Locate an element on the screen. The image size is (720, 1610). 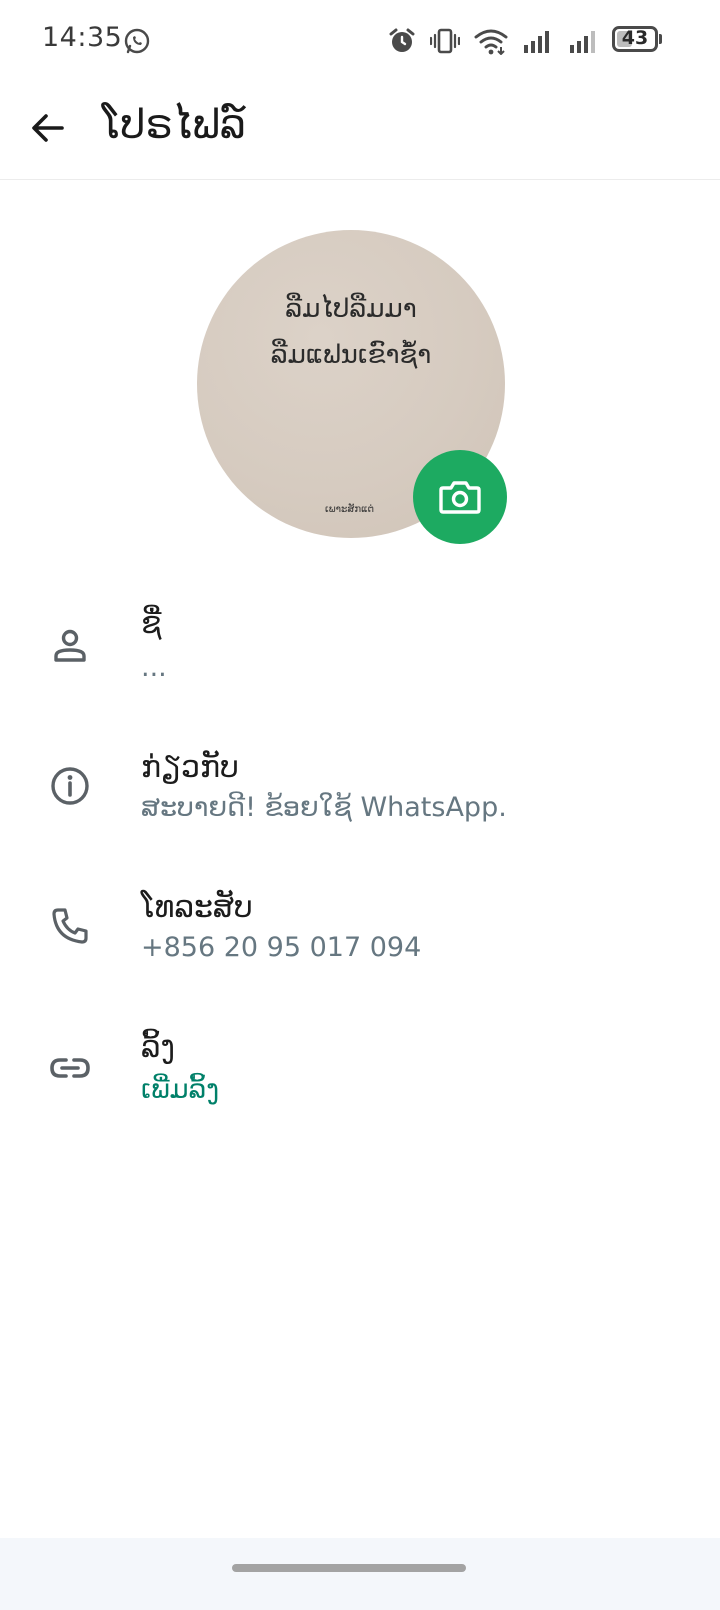
change-photo-button is located at coordinates (460, 497).